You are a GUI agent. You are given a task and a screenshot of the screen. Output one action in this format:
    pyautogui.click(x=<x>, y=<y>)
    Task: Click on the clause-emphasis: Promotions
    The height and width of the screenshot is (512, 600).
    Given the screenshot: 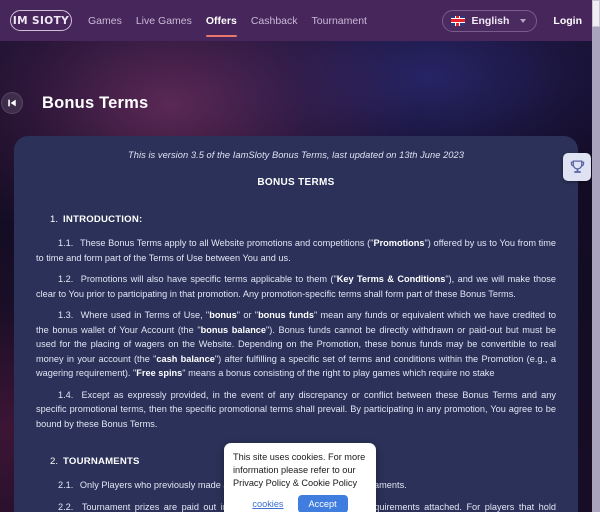 What is the action you would take?
    pyautogui.click(x=399, y=243)
    